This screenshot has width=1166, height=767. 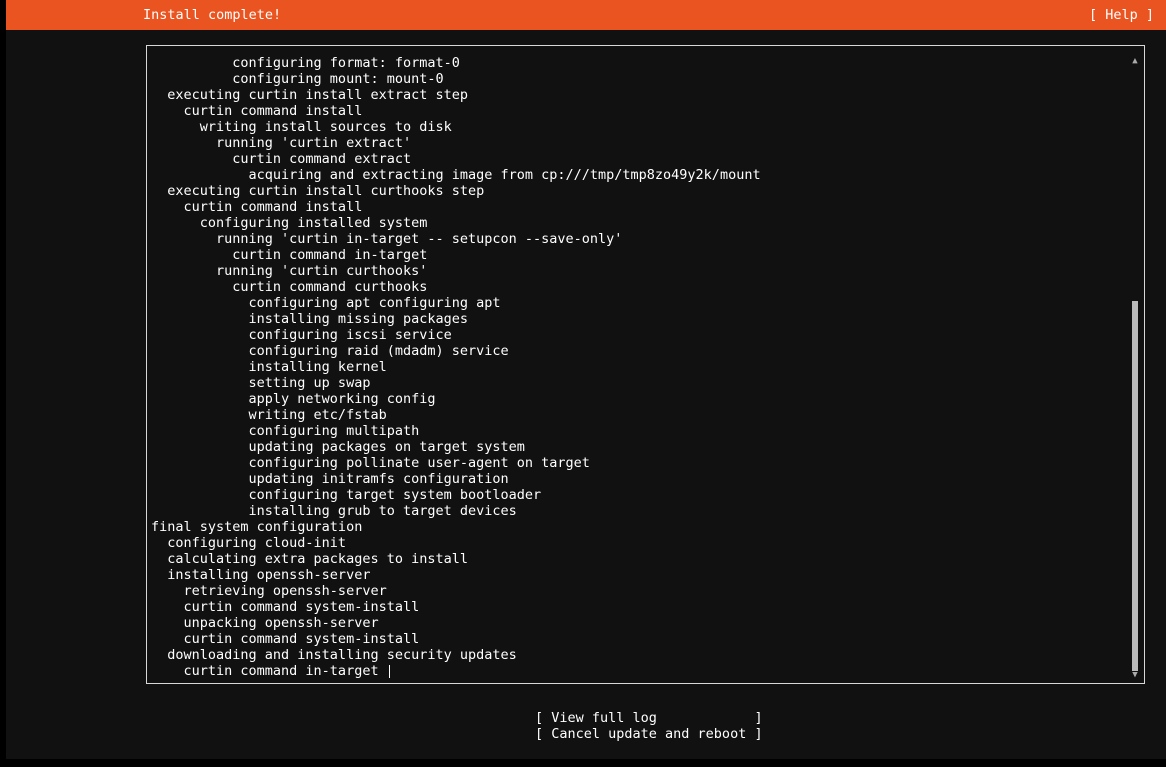 I want to click on log-line-text: configuring installed system, so click(x=289, y=223).